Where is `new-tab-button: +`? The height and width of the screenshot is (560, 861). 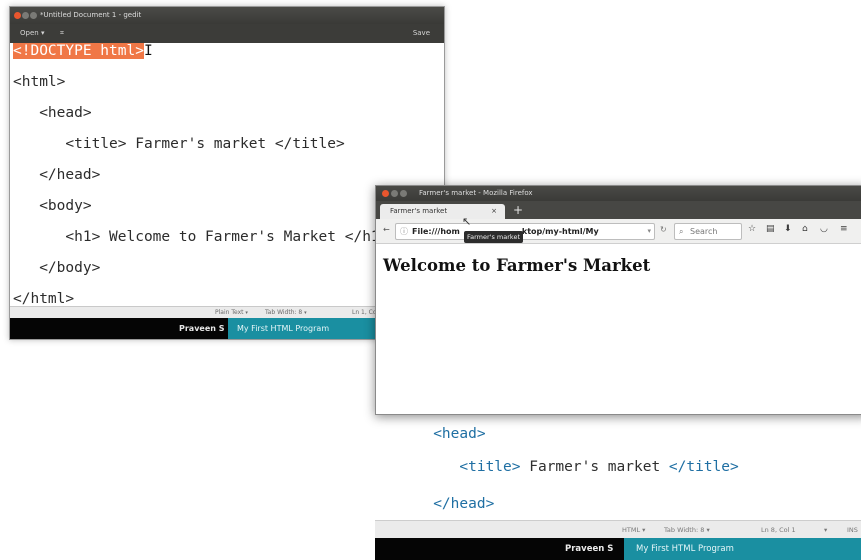
new-tab-button: + is located at coordinates (518, 210).